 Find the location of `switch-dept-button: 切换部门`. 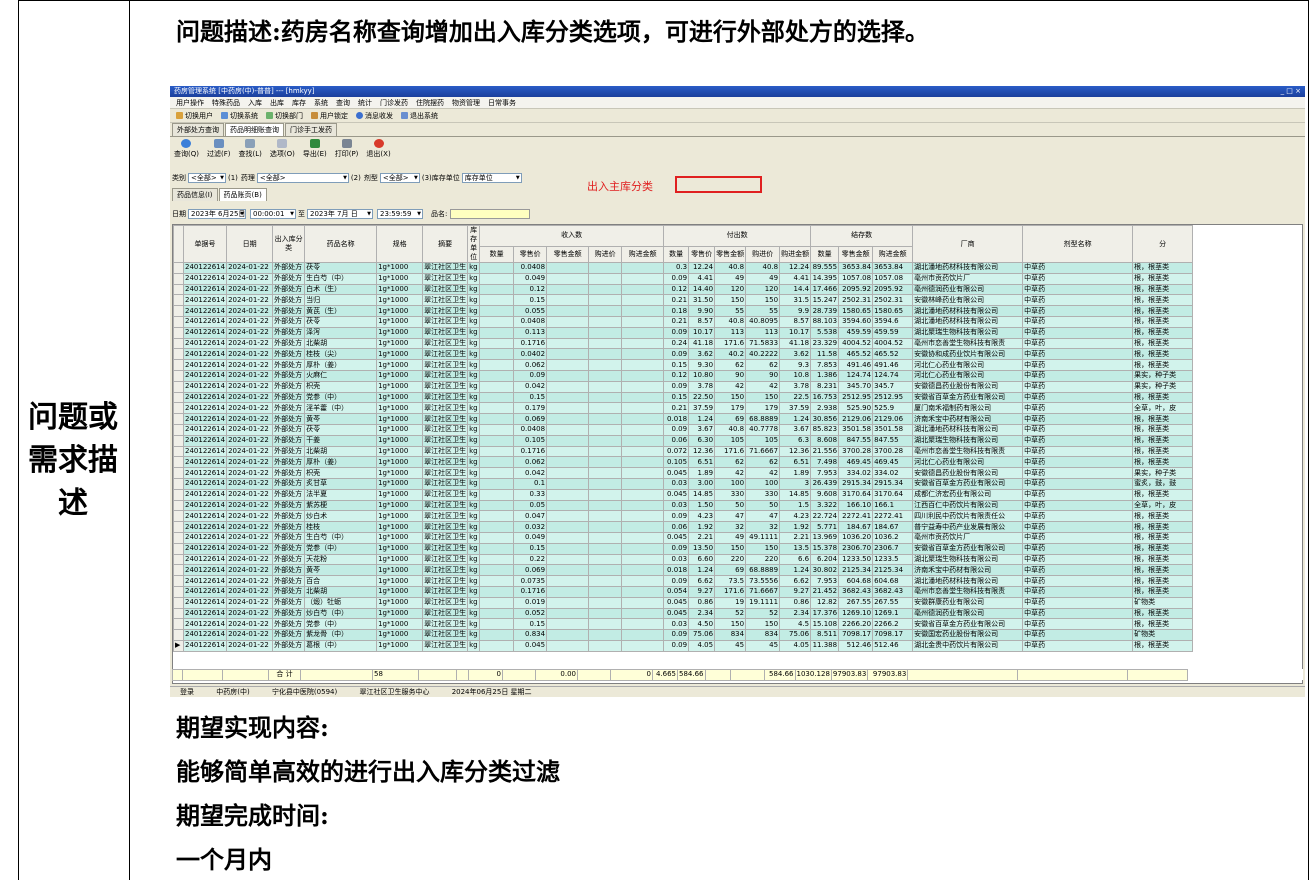

switch-dept-button: 切换部门 is located at coordinates (284, 116).